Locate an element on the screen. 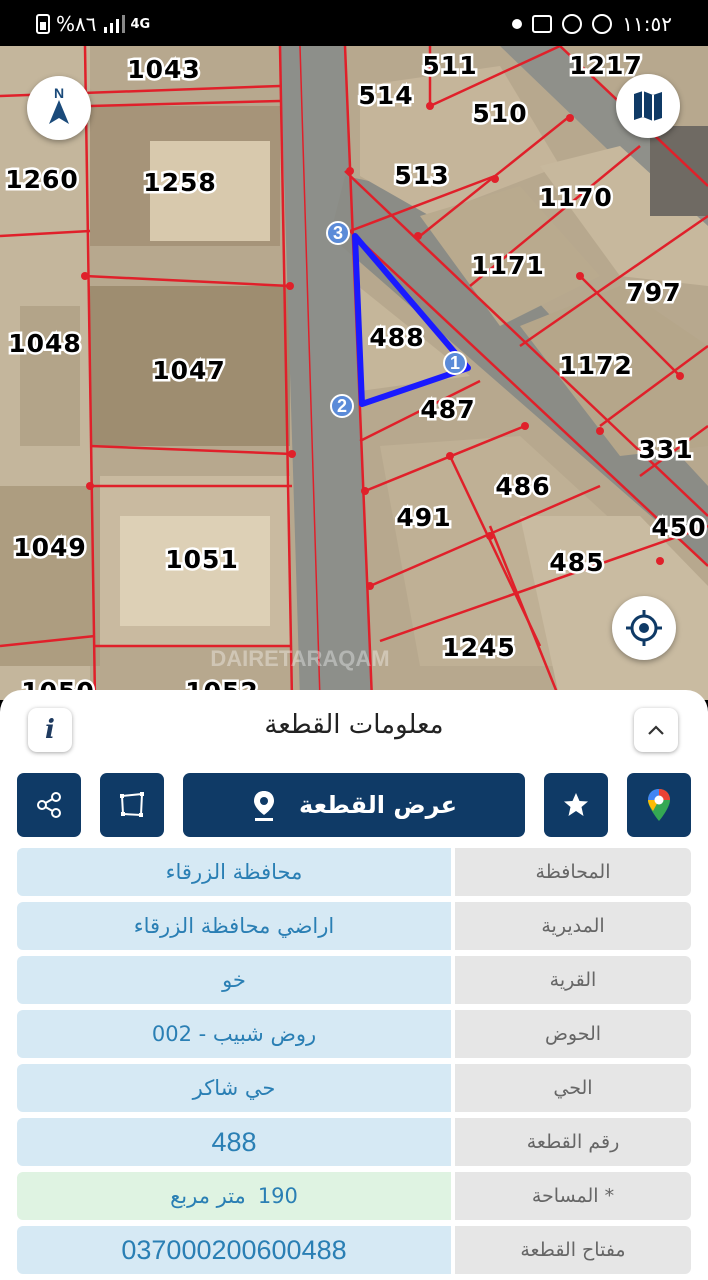 The width and height of the screenshot is (708, 1280). plot-number-row: 488 رقم القطعة is located at coordinates (354, 1142).